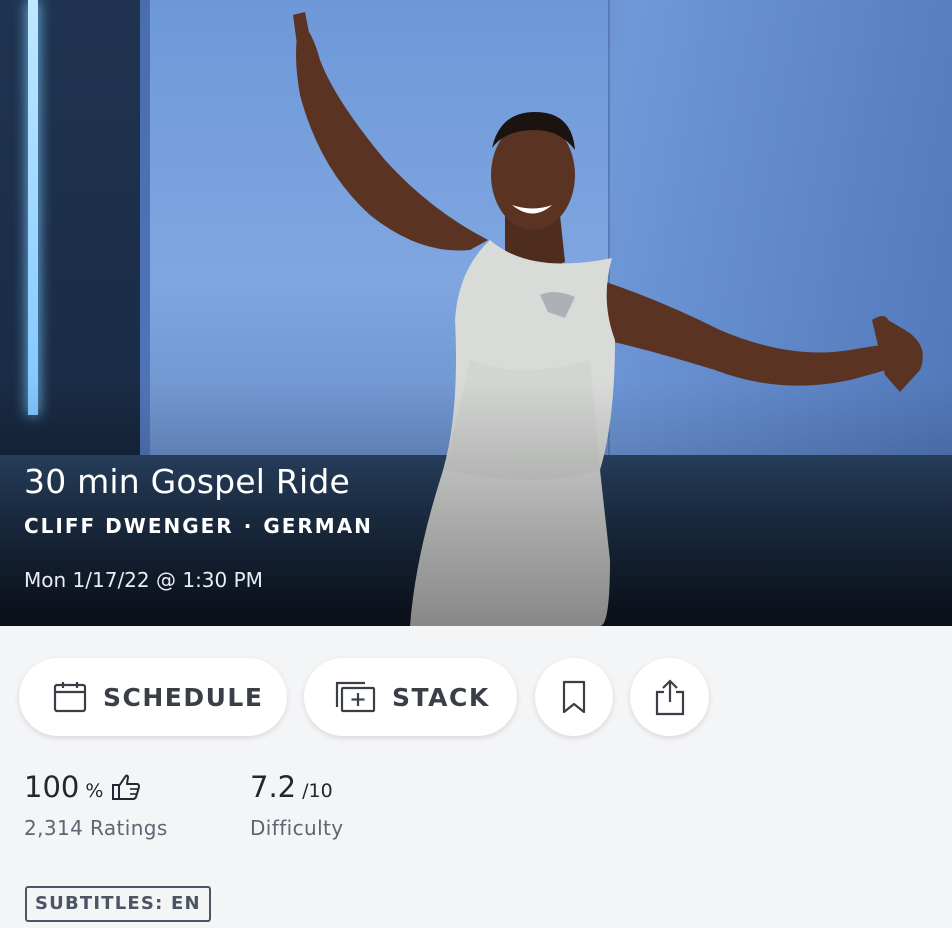 The image size is (952, 928). I want to click on schedule-label: SCHEDULE, so click(183, 697).